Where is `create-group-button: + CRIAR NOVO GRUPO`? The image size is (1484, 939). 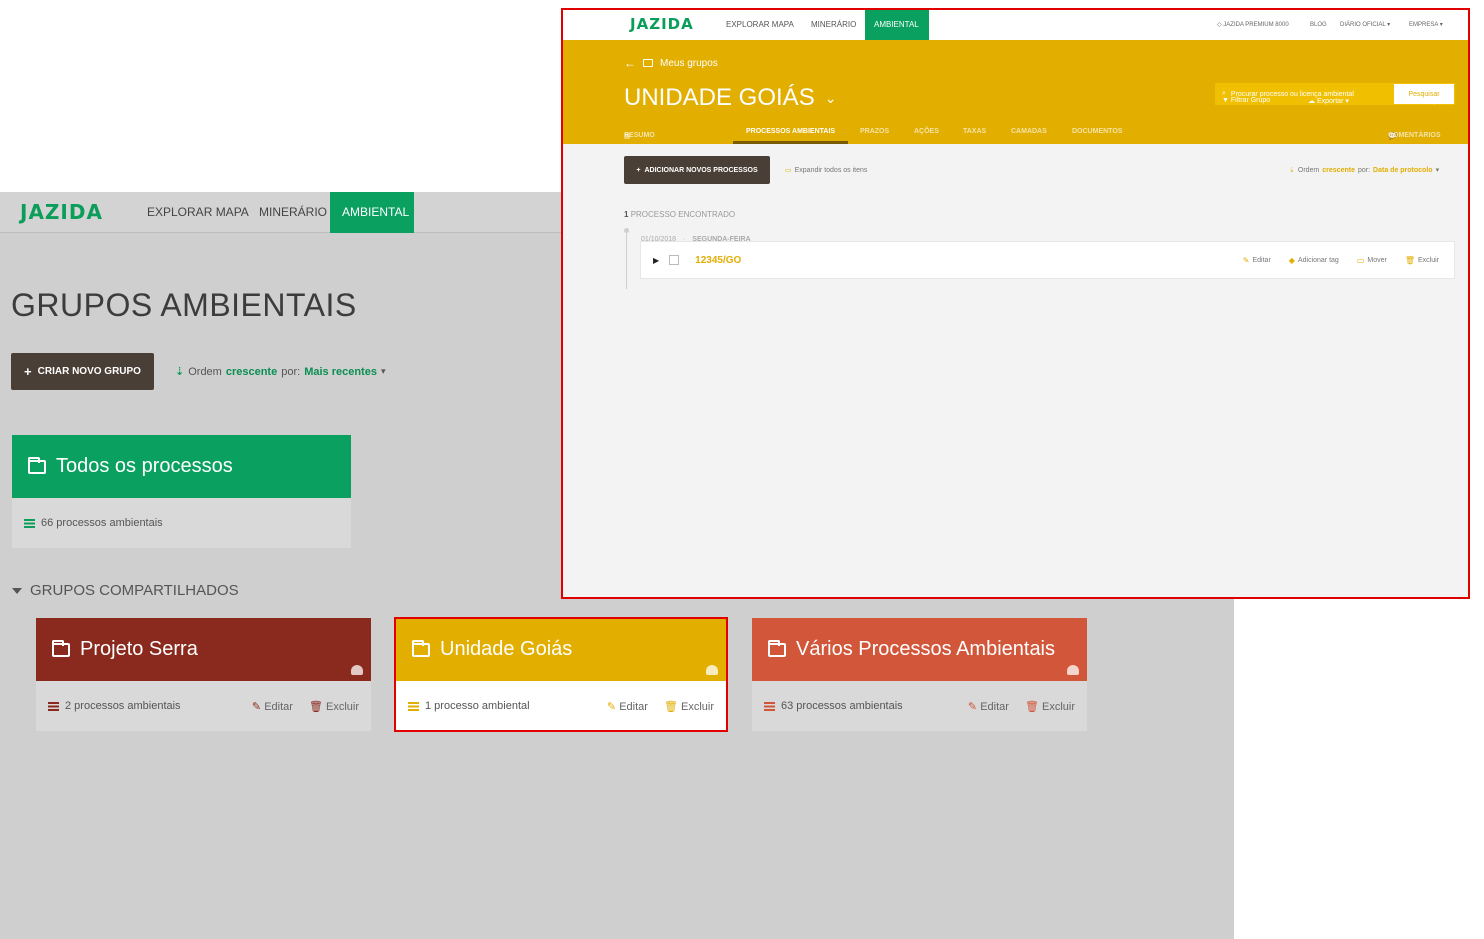 create-group-button: + CRIAR NOVO GRUPO is located at coordinates (82, 371).